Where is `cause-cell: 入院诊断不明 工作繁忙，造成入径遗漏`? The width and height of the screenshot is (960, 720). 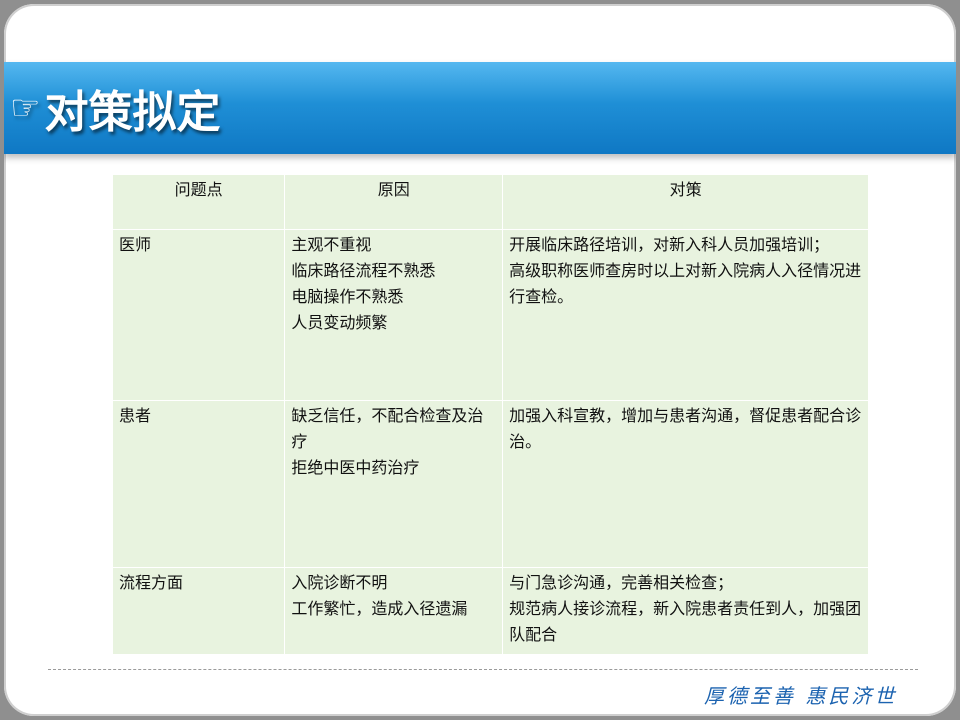 cause-cell: 入院诊断不明 工作繁忙，造成入径遗漏 is located at coordinates (394, 611).